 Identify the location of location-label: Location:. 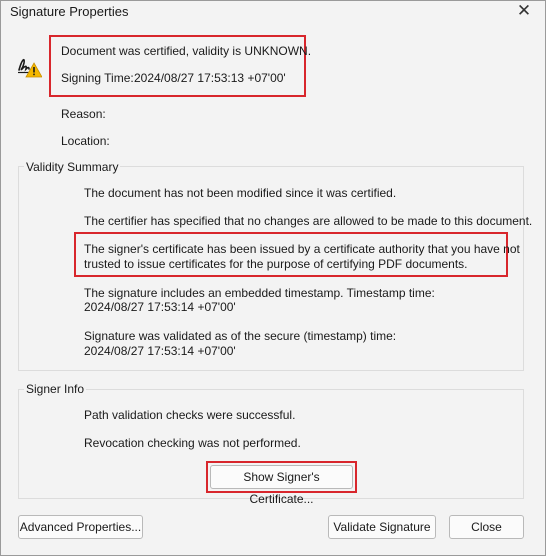
(85, 141).